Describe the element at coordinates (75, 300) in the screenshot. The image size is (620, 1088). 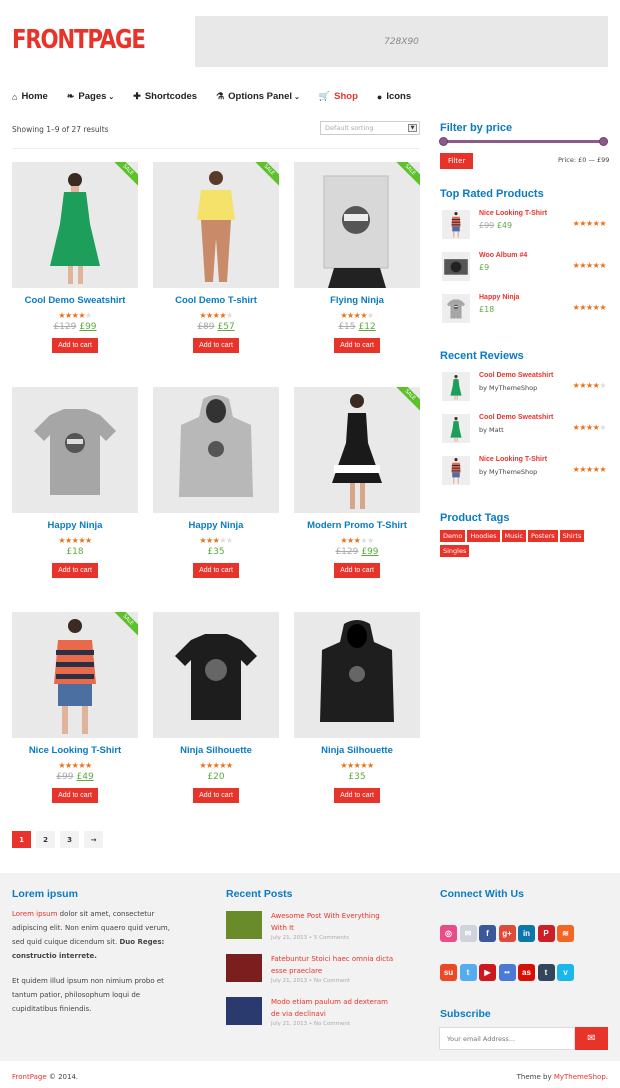
I see `product-title: Cool Demo Sweatshirt` at that location.